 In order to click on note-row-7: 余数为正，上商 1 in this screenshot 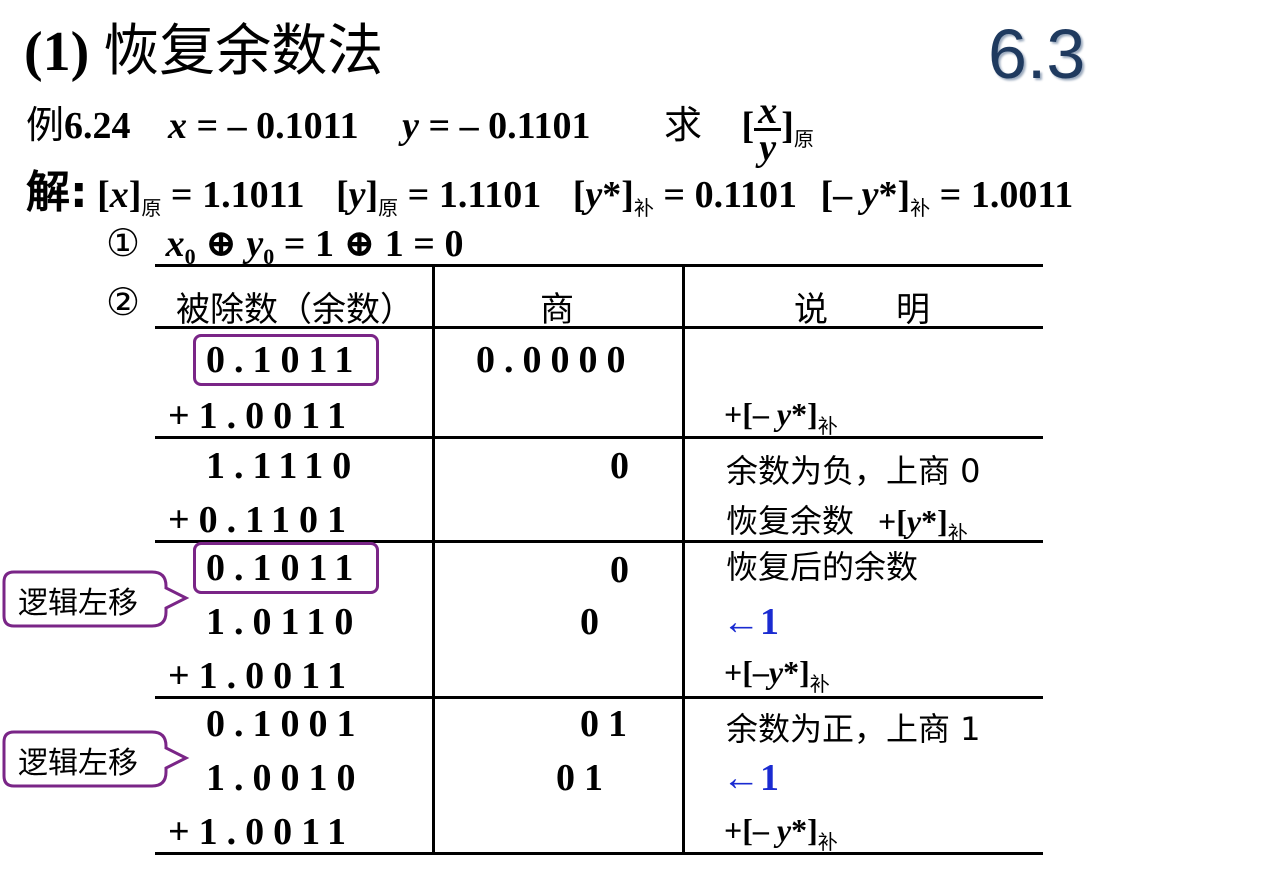, I will do `click(853, 729)`.